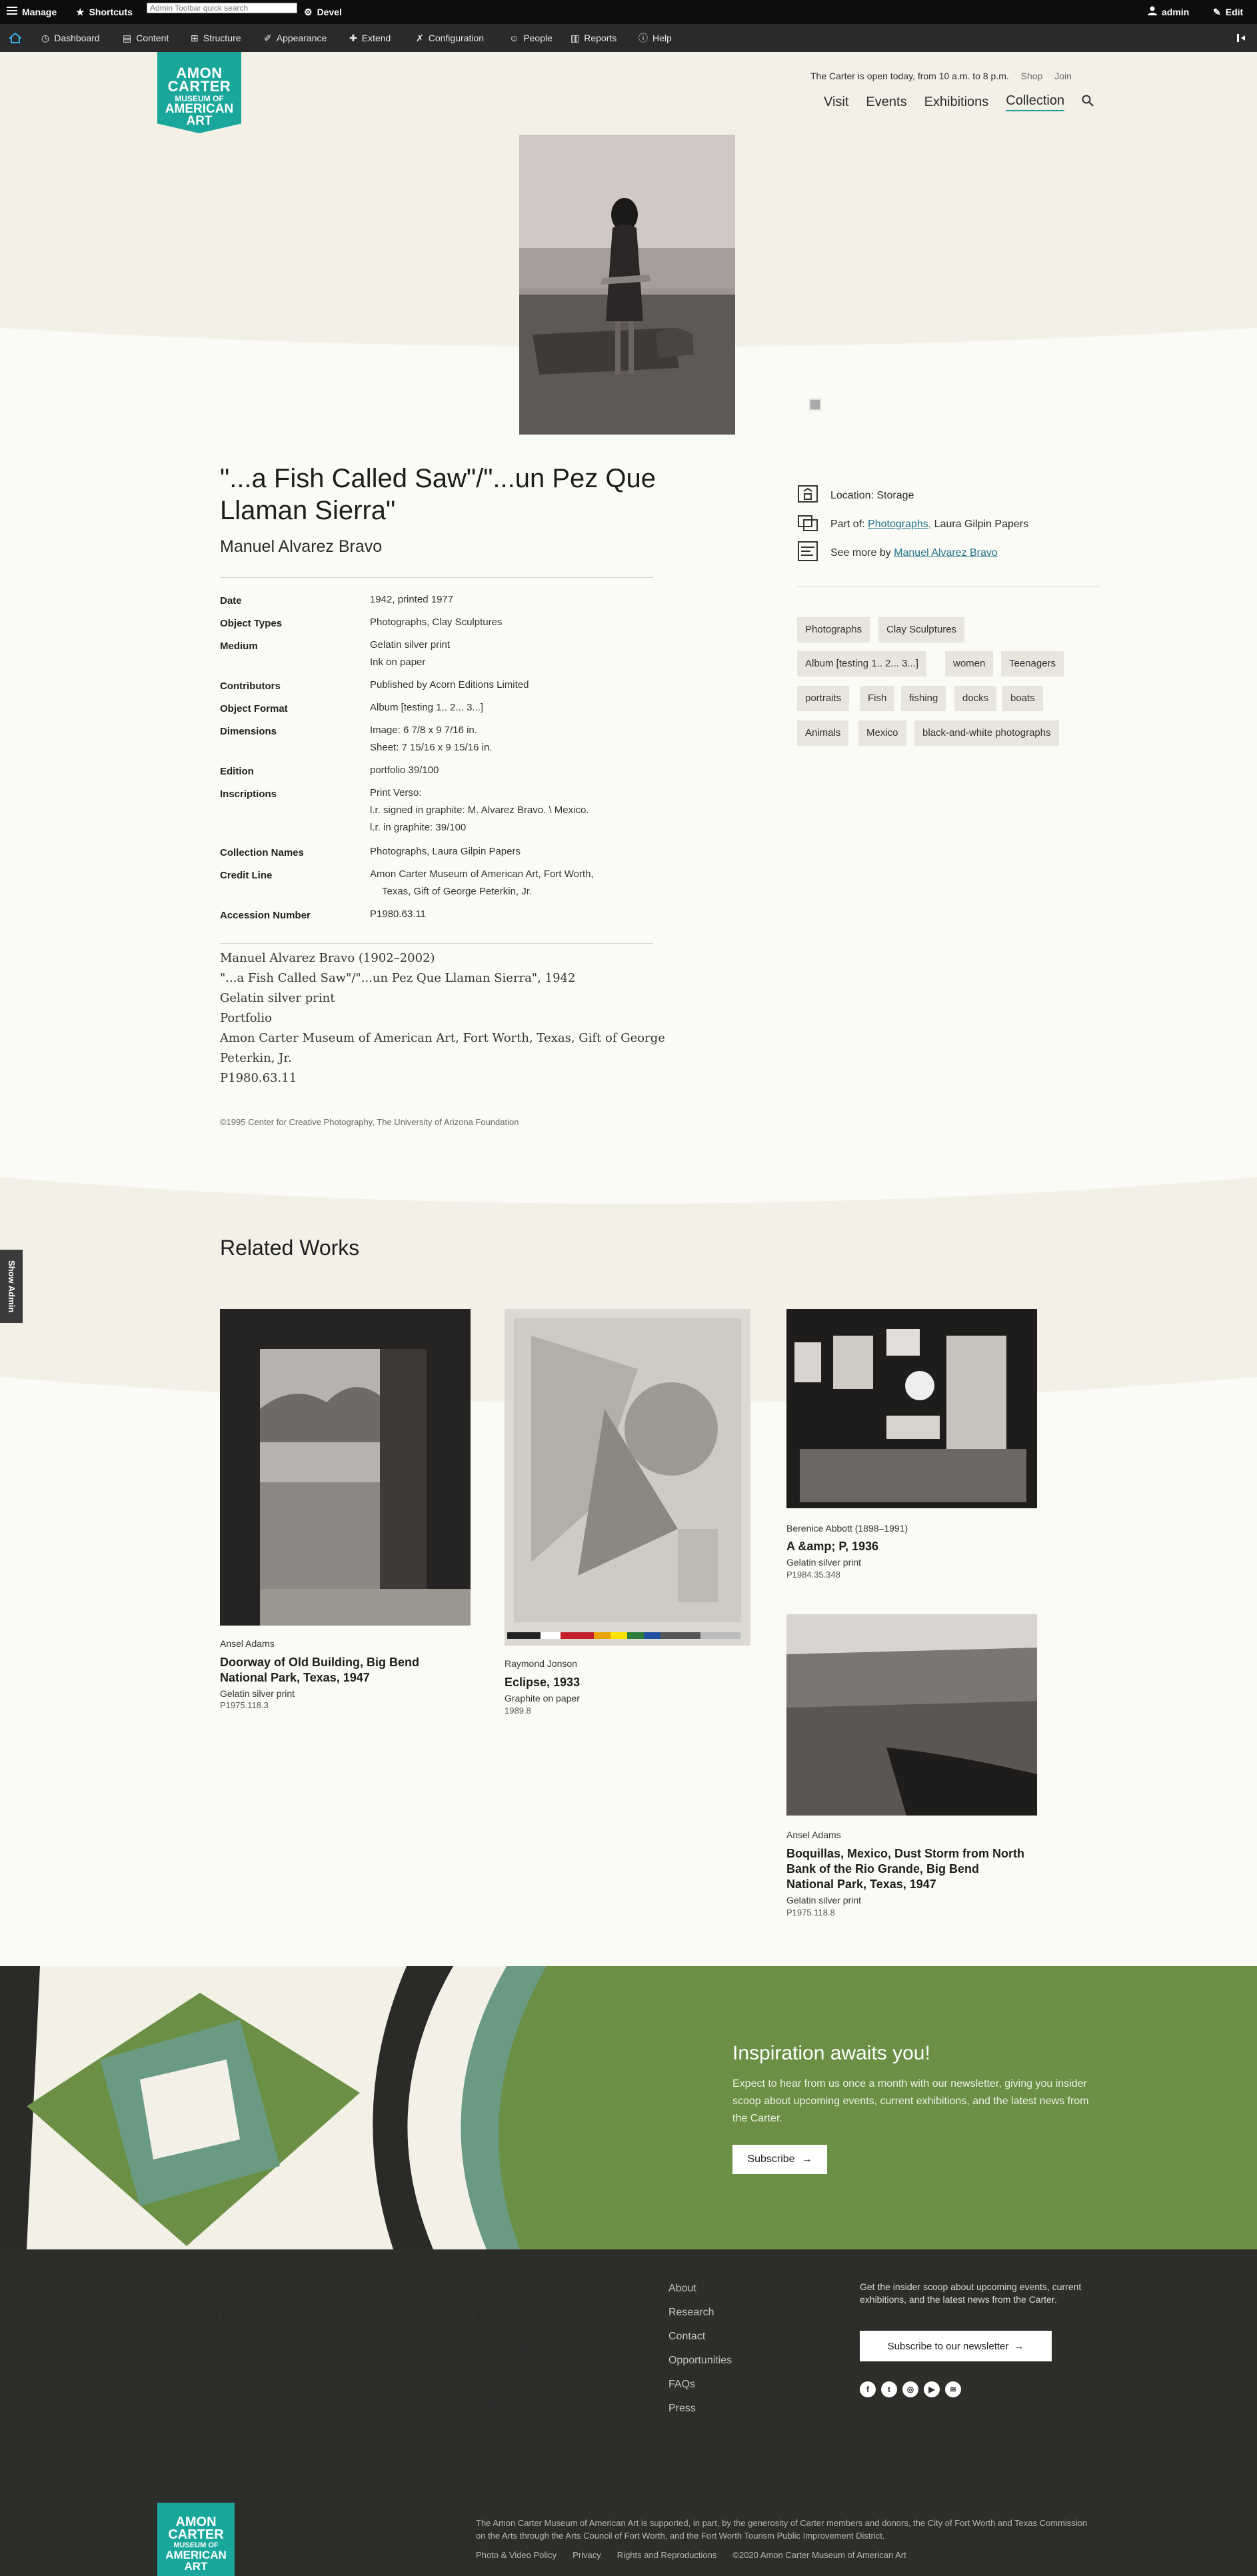 This screenshot has width=1257, height=2576. What do you see at coordinates (808, 553) in the screenshot?
I see `artist-icon` at bounding box center [808, 553].